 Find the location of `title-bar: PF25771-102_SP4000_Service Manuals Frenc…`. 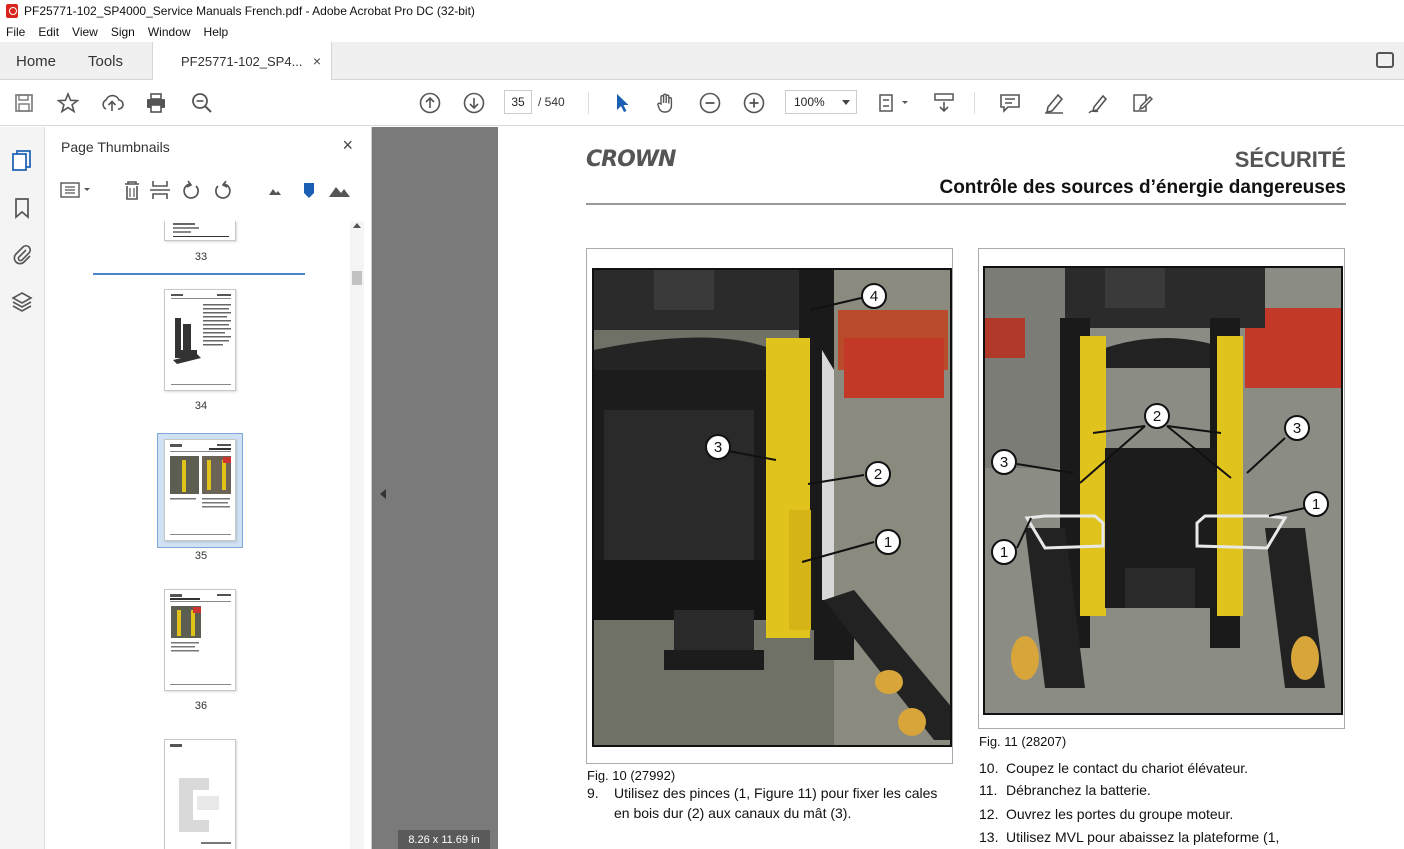

title-bar: PF25771-102_SP4000_Service Manuals Frenc… is located at coordinates (702, 11).